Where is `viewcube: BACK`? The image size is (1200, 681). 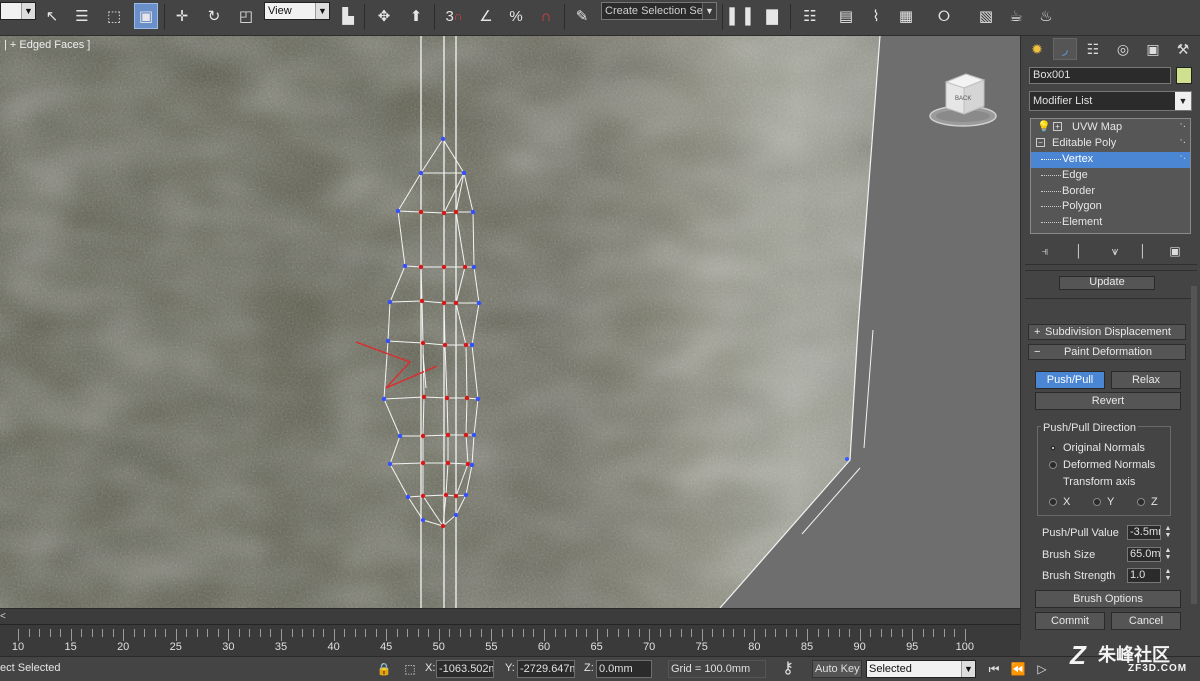 viewcube: BACK is located at coordinates (963, 100).